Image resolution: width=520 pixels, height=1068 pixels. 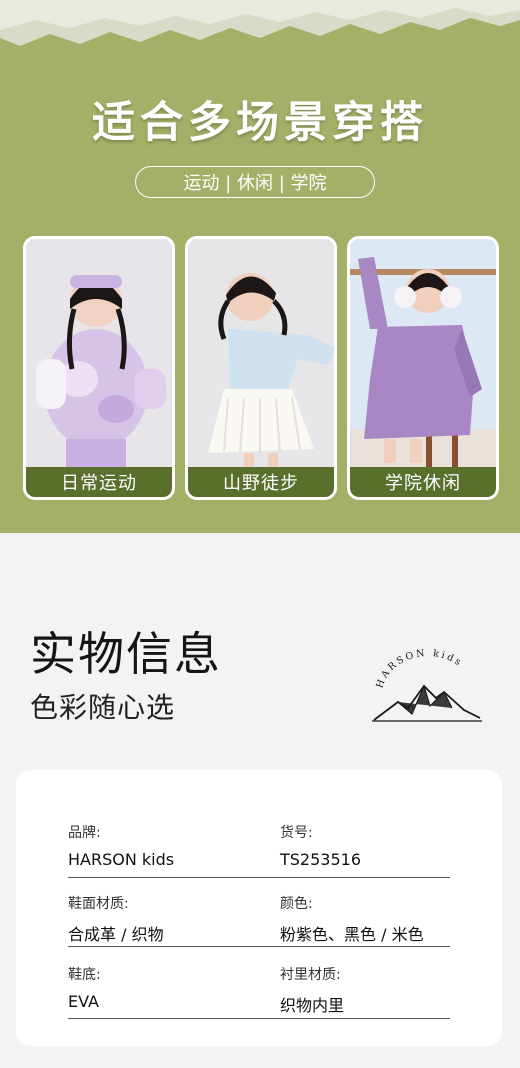 What do you see at coordinates (321, 859) in the screenshot?
I see `spec-value: TS253516` at bounding box center [321, 859].